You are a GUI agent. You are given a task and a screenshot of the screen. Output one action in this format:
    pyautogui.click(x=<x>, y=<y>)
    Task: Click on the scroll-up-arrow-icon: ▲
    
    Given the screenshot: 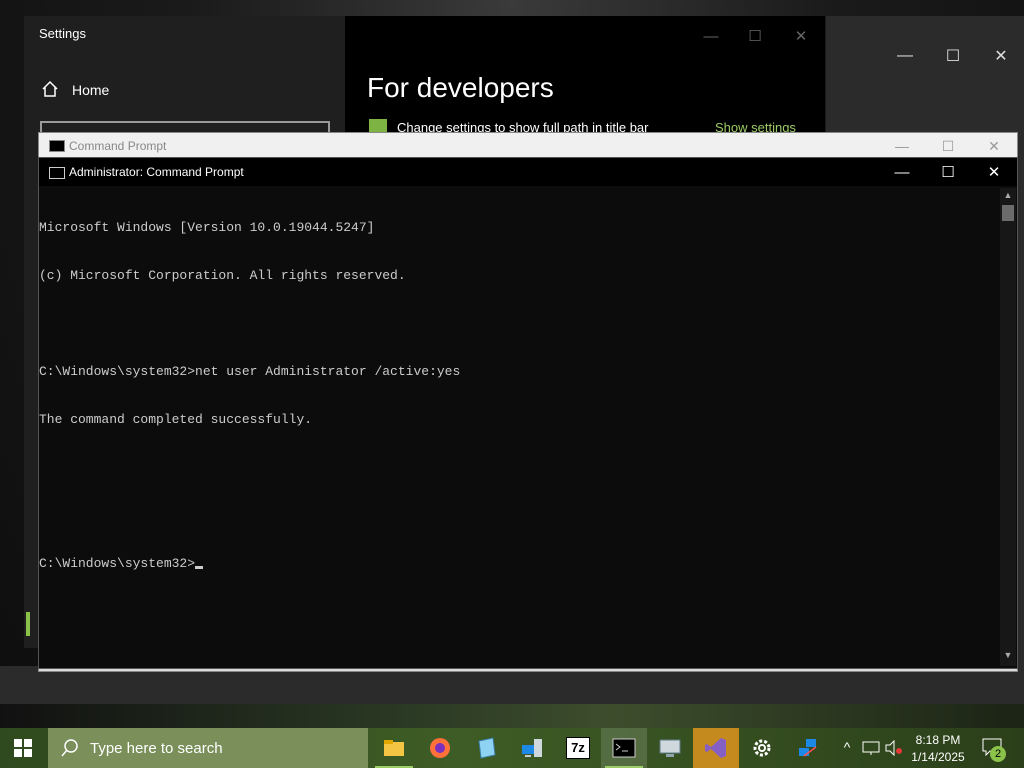 What is the action you would take?
    pyautogui.click(x=1008, y=197)
    